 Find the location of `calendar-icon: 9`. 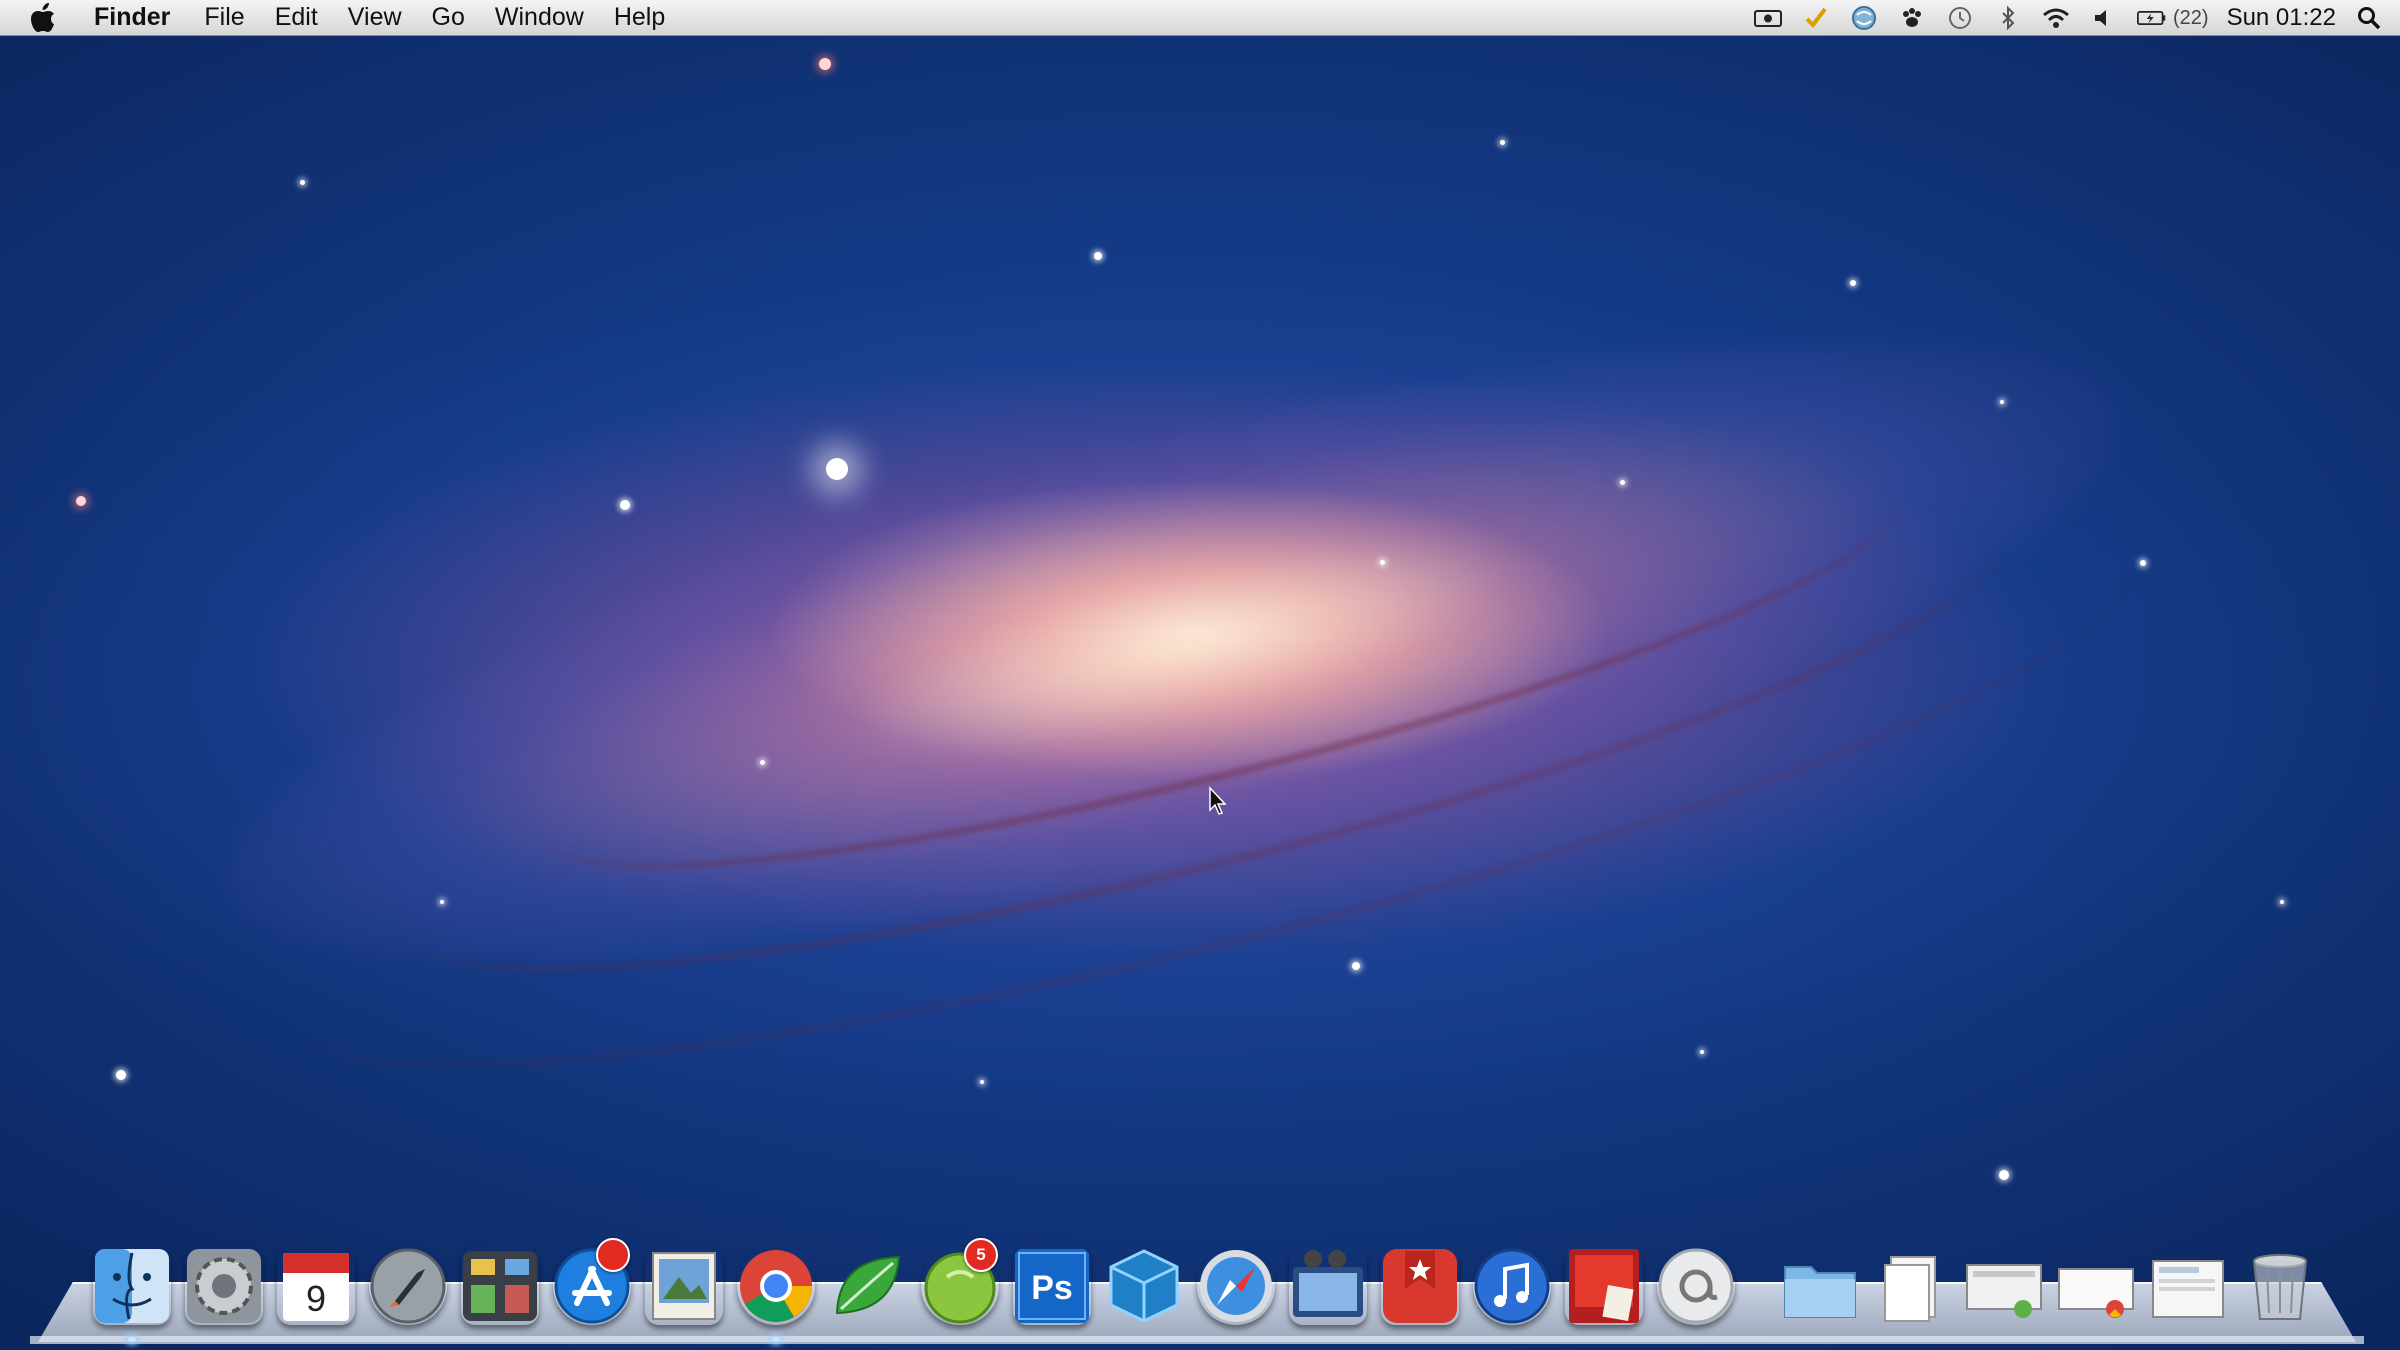

calendar-icon: 9 is located at coordinates (316, 1287).